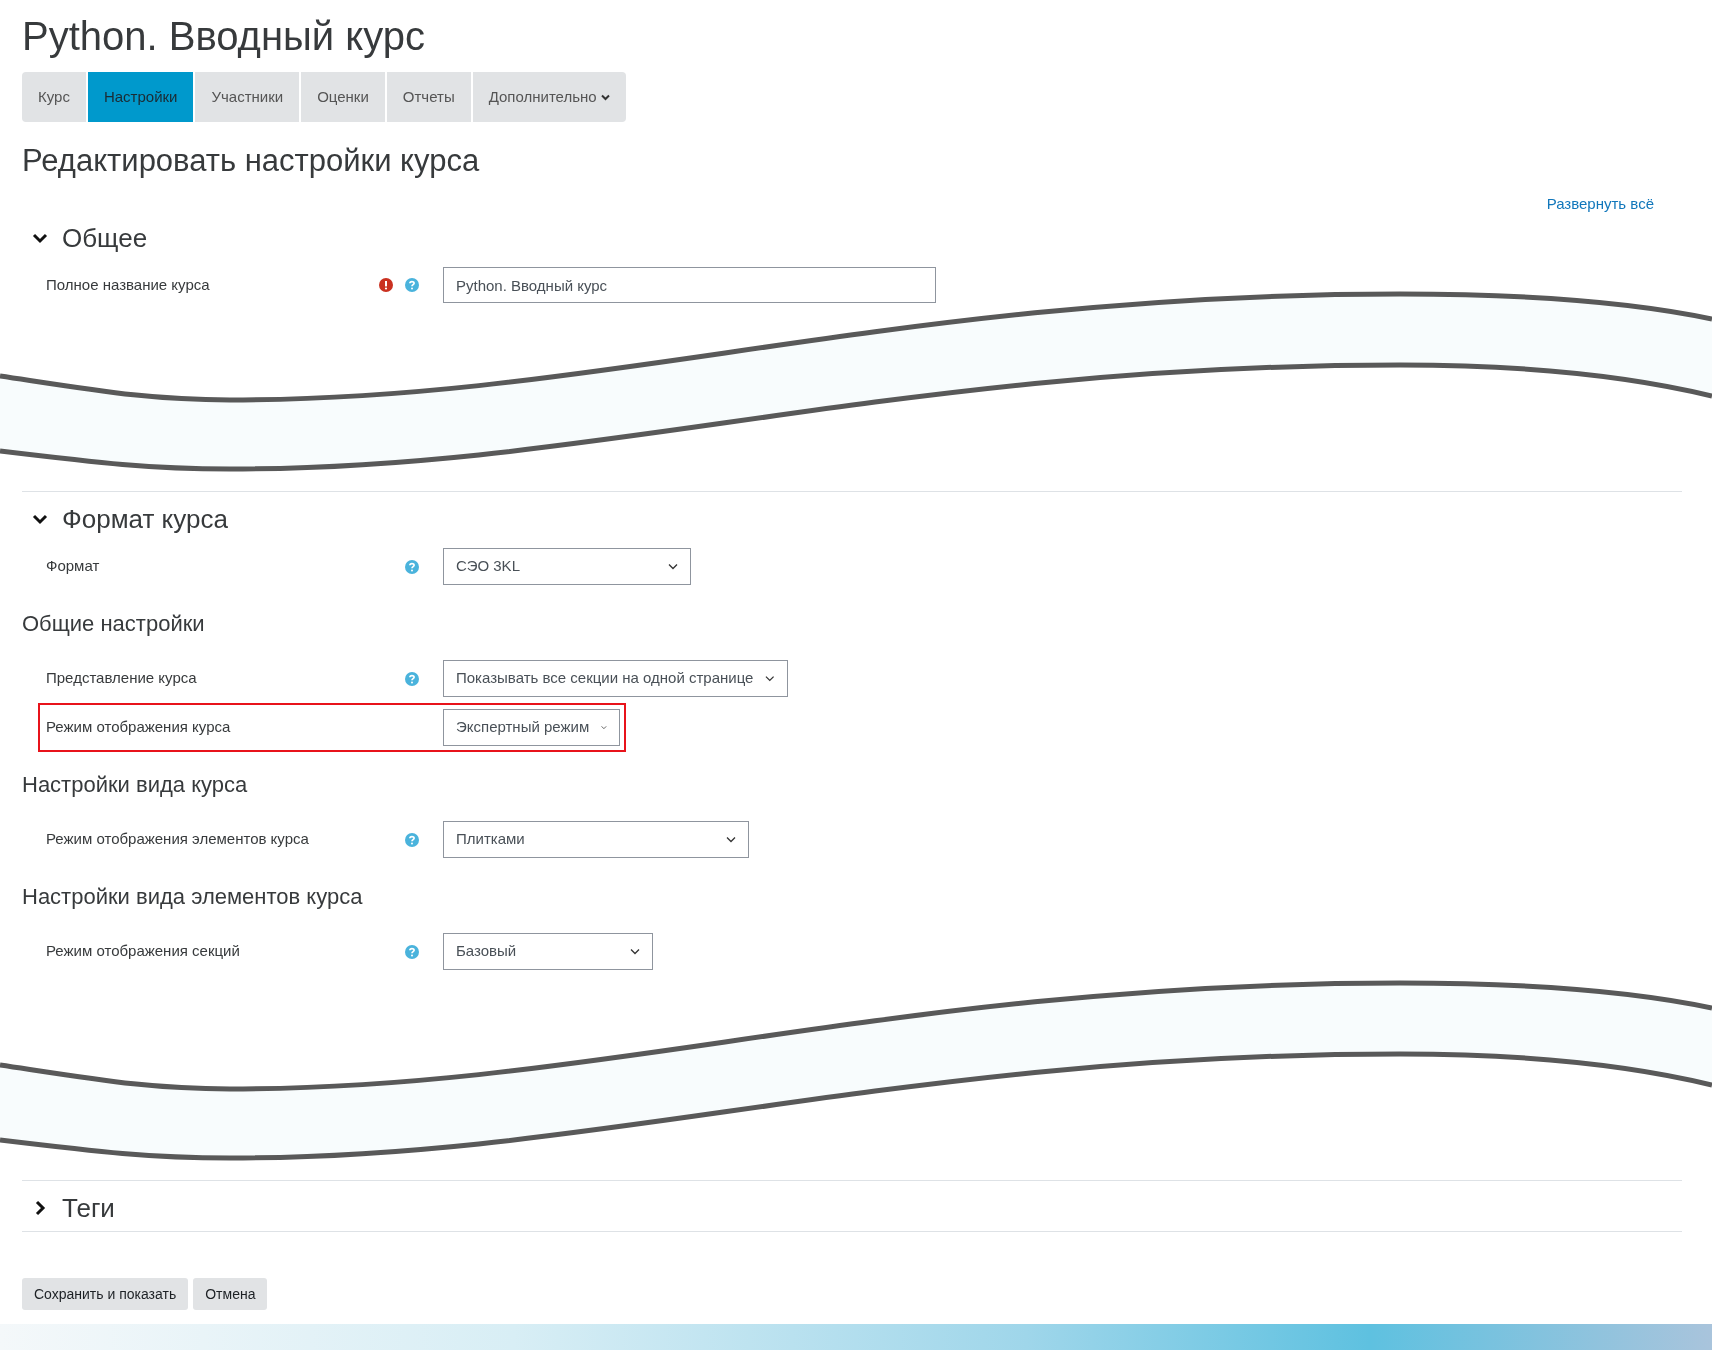  I want to click on nav-tab: Участники, so click(247, 97).